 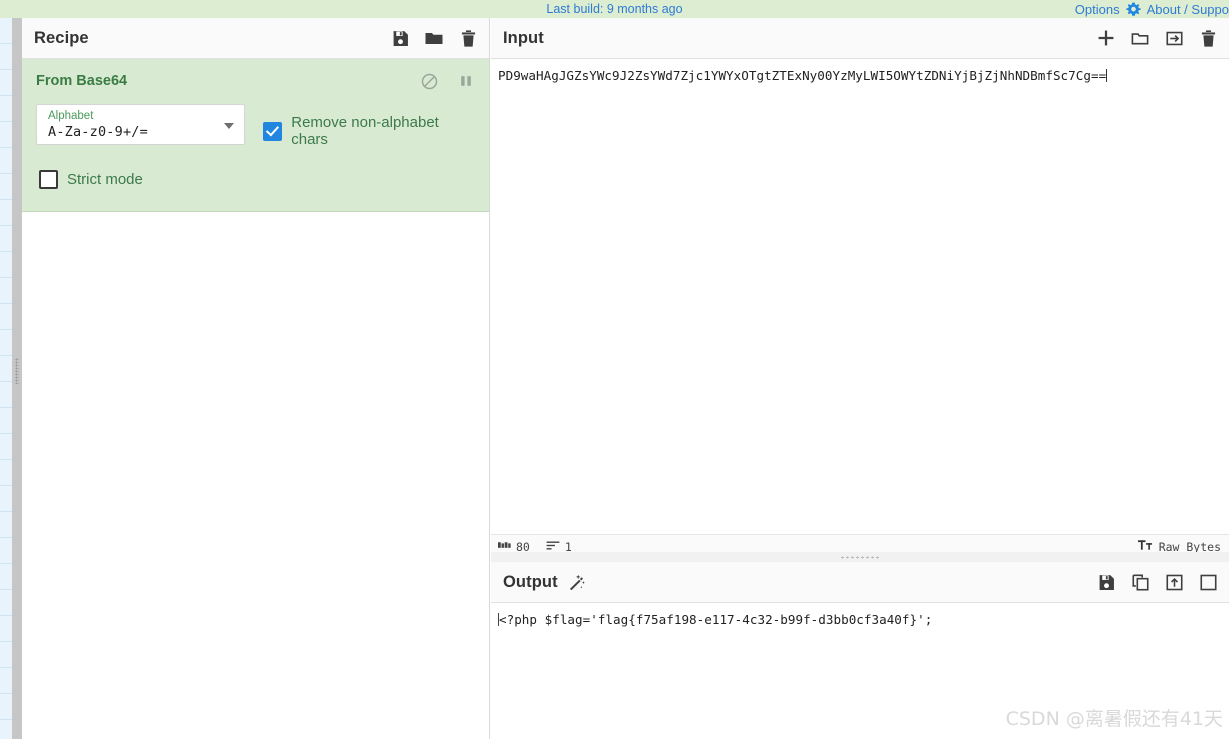 What do you see at coordinates (1140, 38) in the screenshot?
I see `open-file-icon` at bounding box center [1140, 38].